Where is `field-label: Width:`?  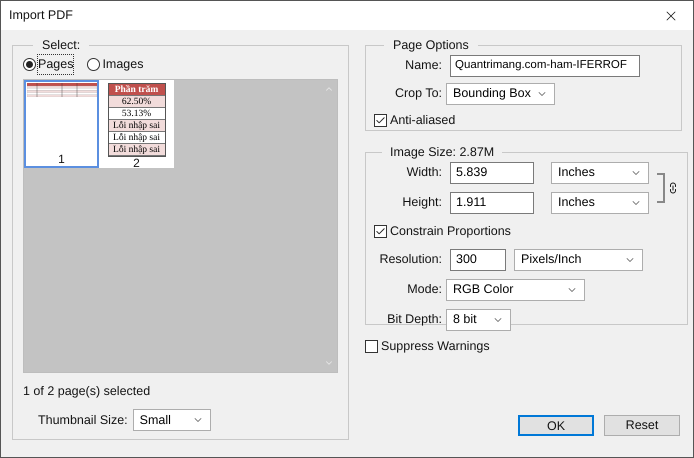
field-label: Width: is located at coordinates (424, 173).